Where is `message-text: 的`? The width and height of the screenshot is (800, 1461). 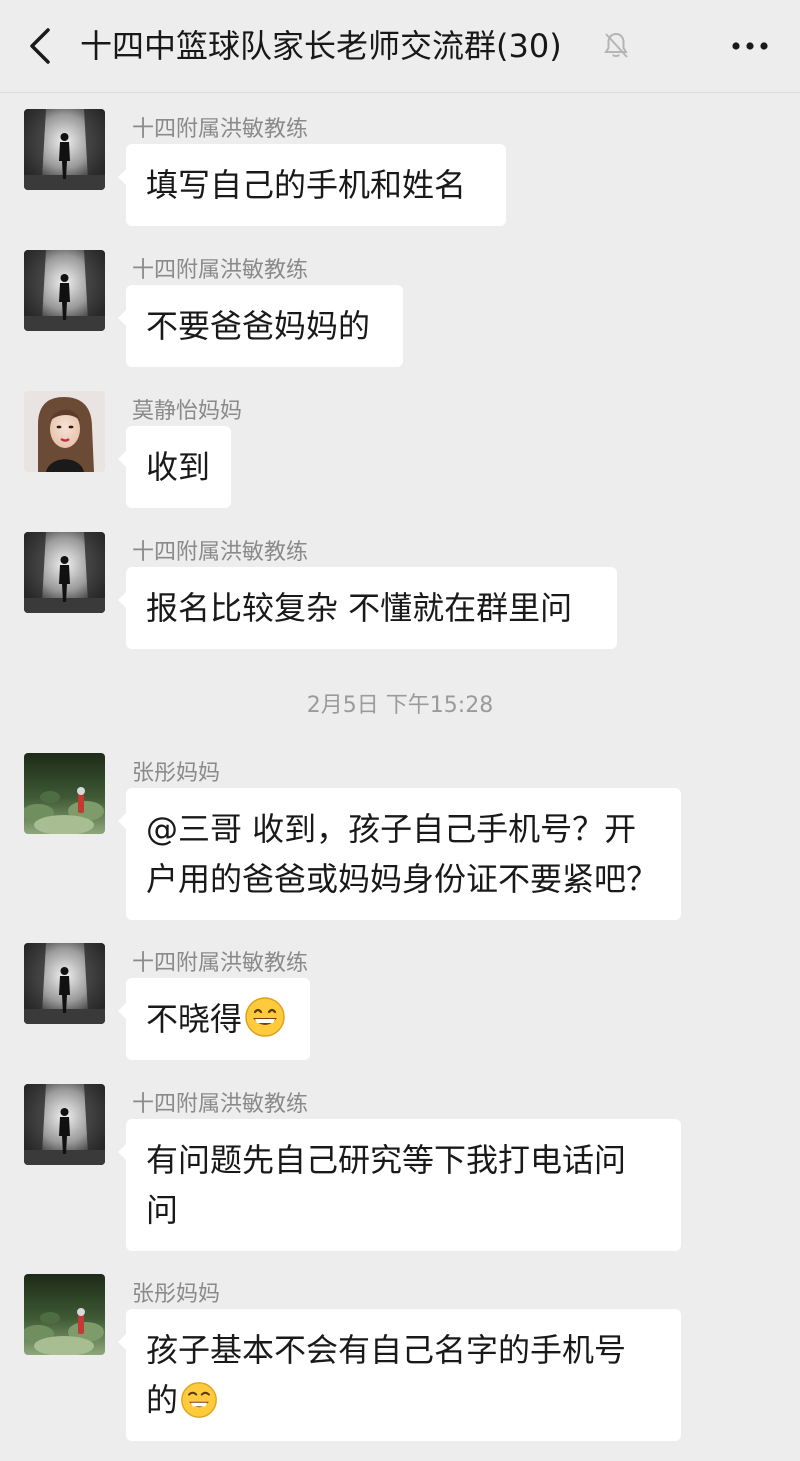
message-text: 的 is located at coordinates (162, 1400).